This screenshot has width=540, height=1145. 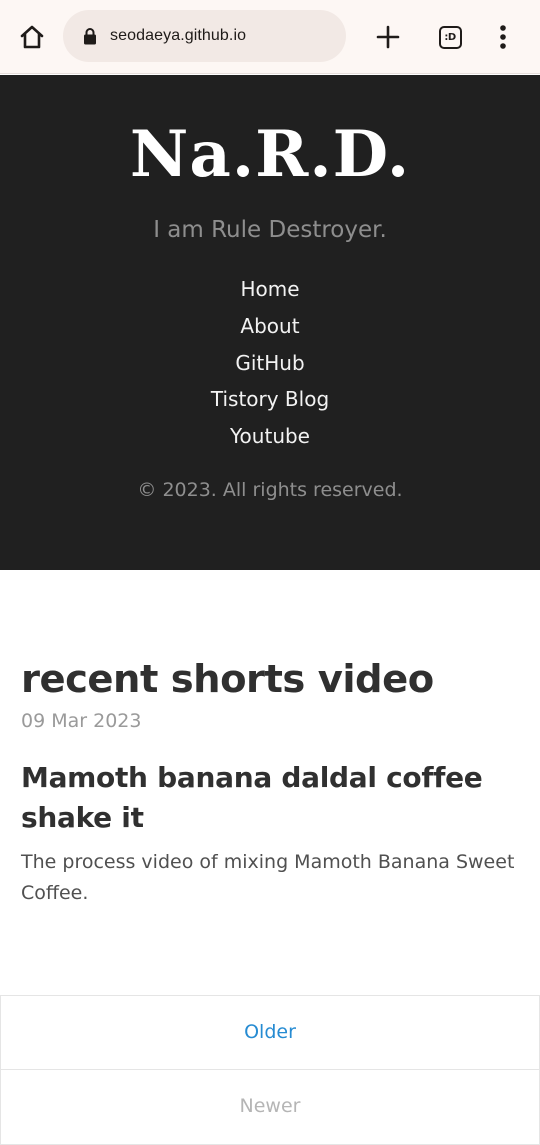 I want to click on nav-item-about: About, so click(x=270, y=326).